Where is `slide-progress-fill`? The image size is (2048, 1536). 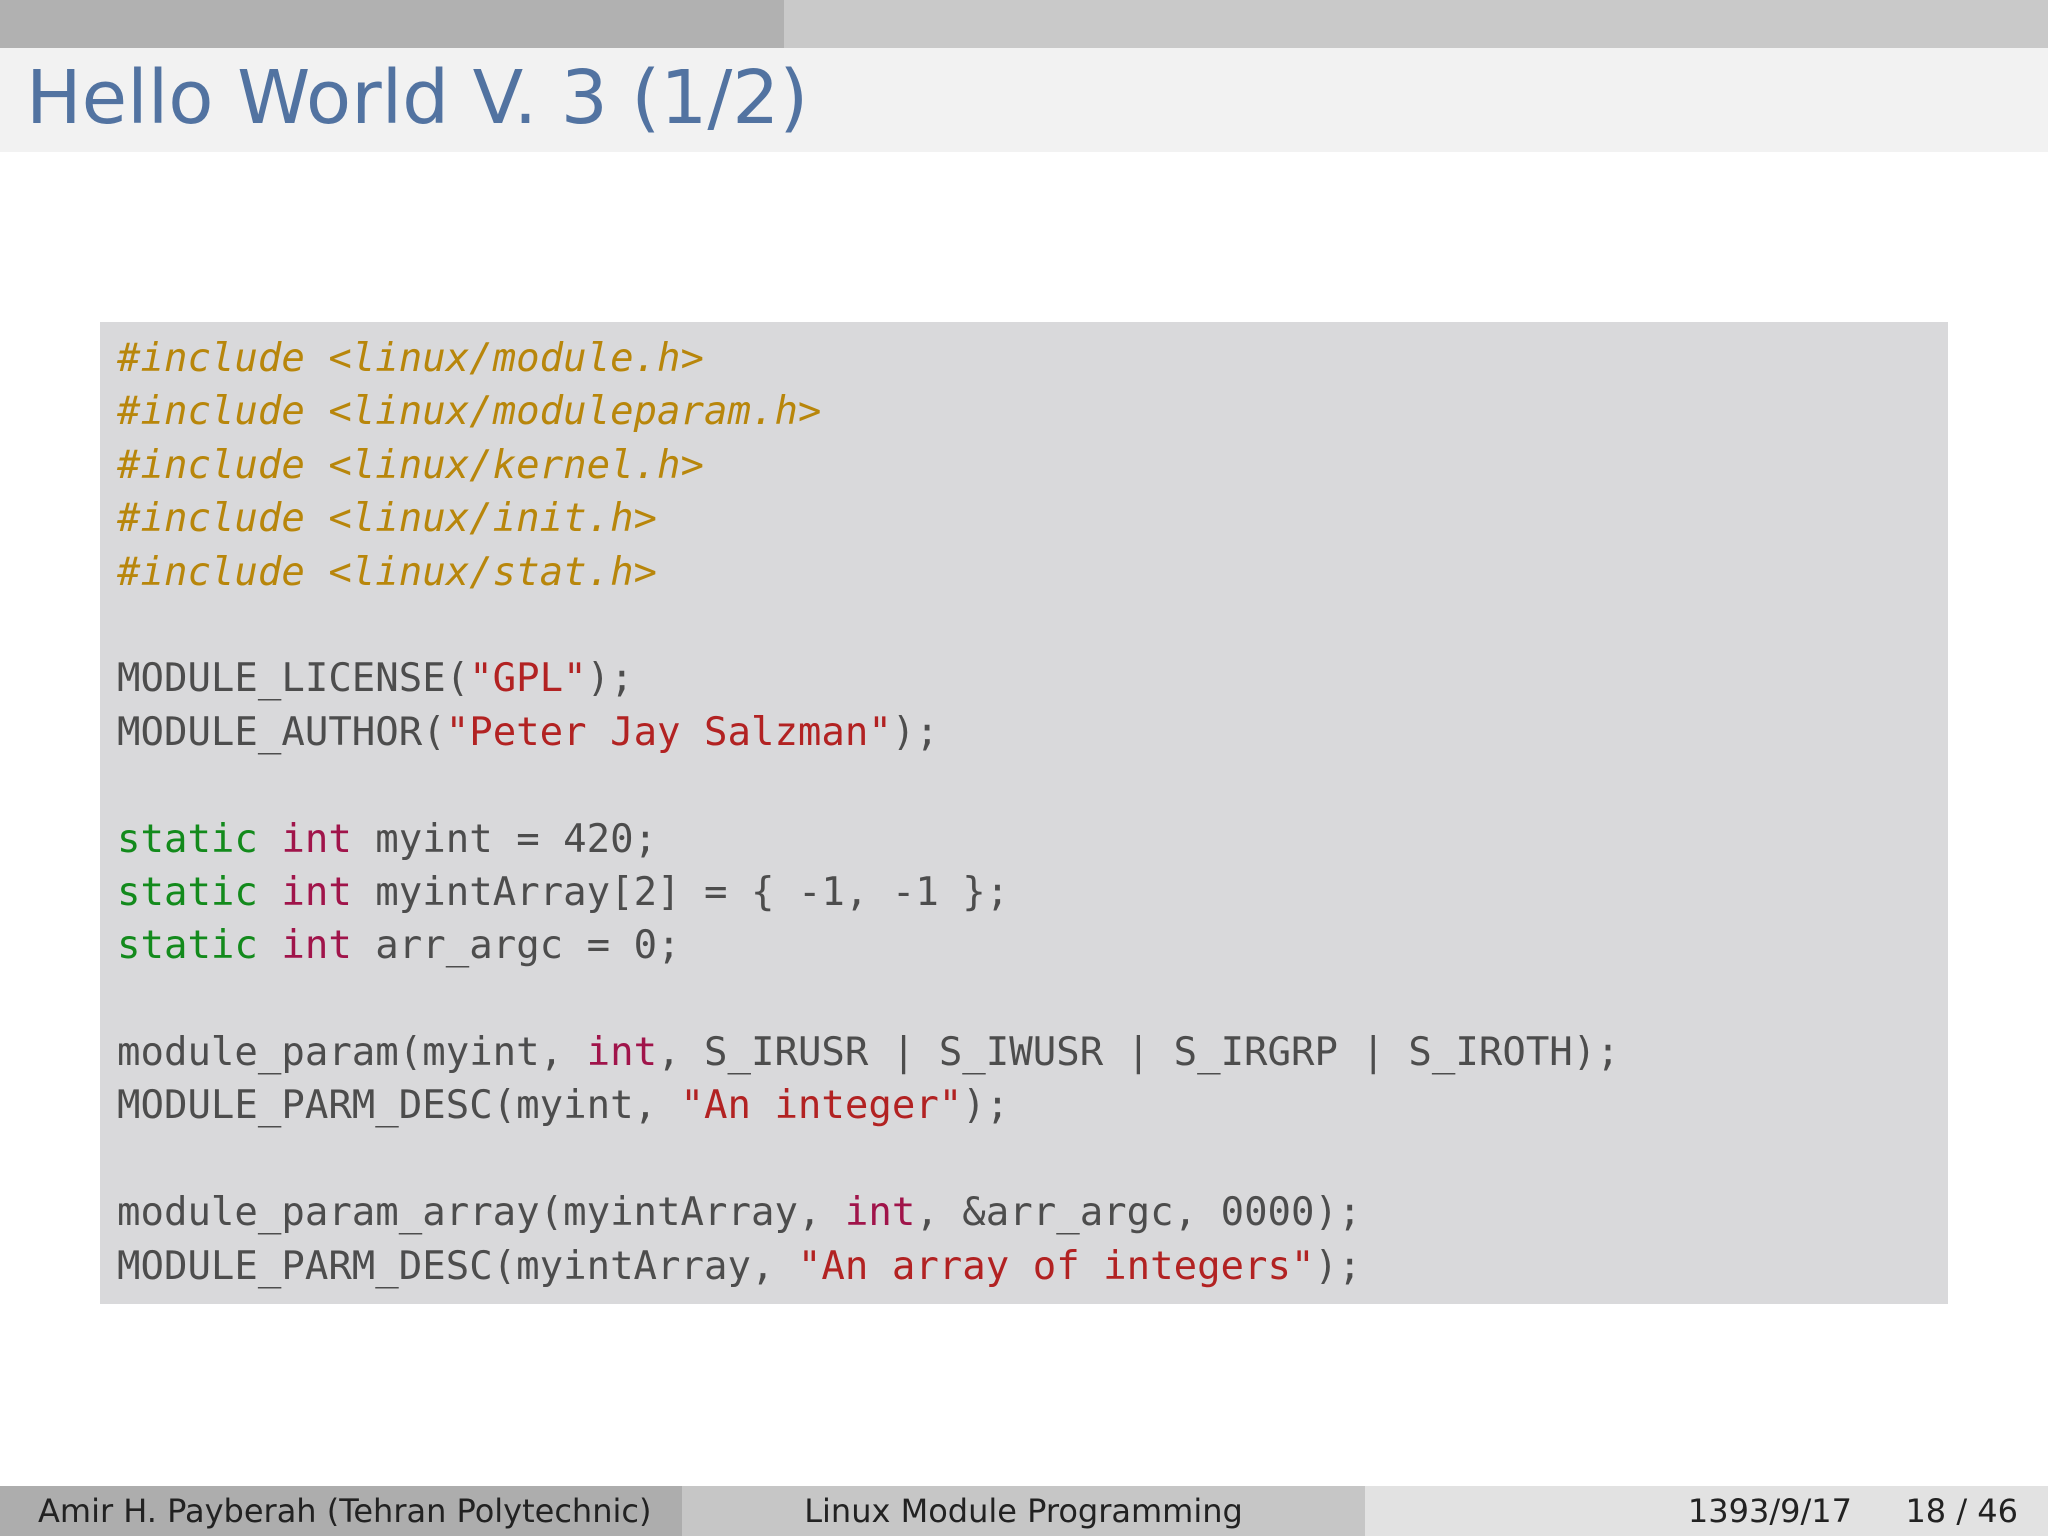 slide-progress-fill is located at coordinates (392, 24).